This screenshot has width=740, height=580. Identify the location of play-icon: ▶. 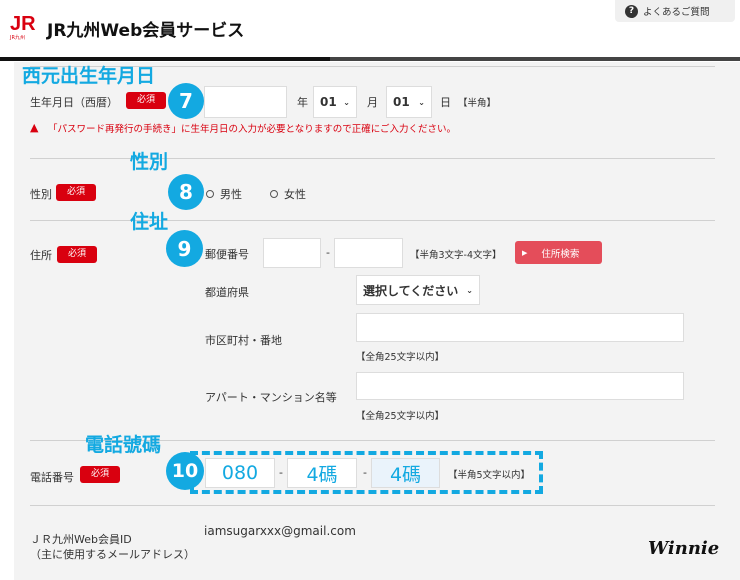
(525, 252).